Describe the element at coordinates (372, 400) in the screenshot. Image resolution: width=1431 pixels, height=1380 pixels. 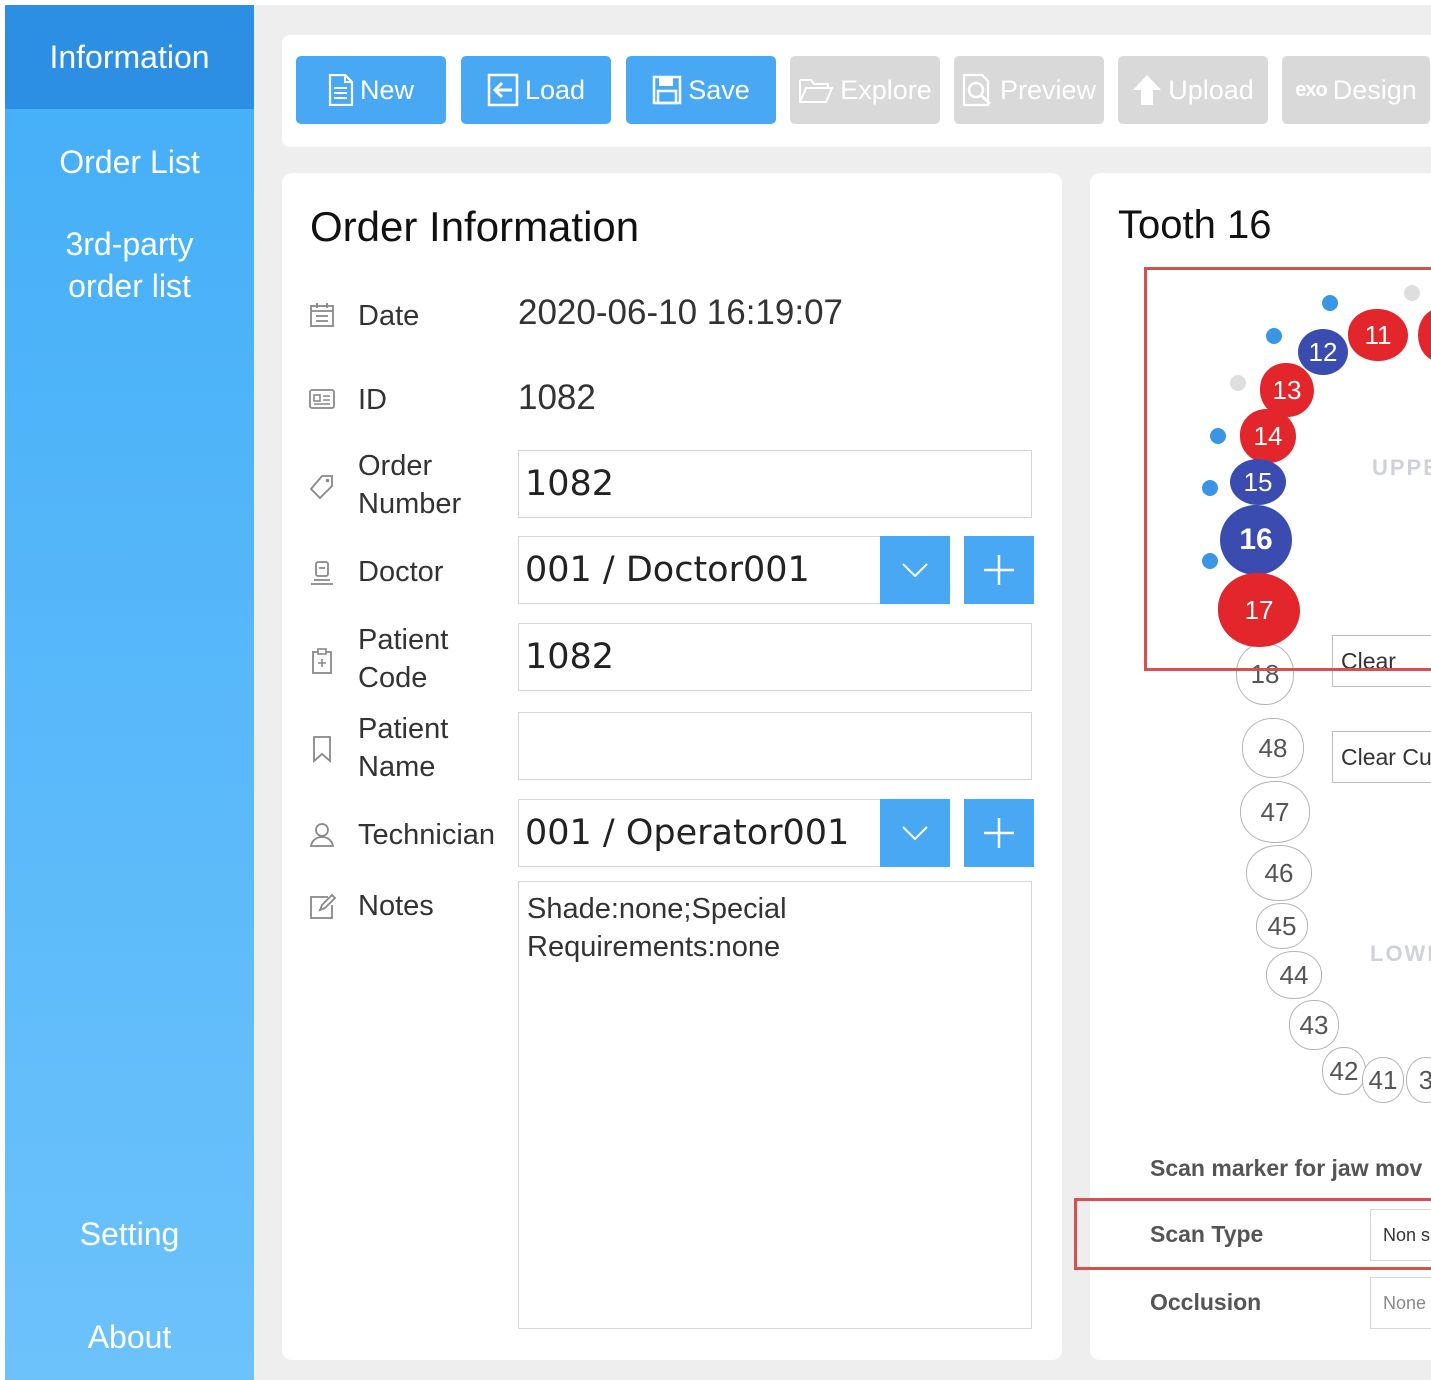
I see `id-label: ID` at that location.